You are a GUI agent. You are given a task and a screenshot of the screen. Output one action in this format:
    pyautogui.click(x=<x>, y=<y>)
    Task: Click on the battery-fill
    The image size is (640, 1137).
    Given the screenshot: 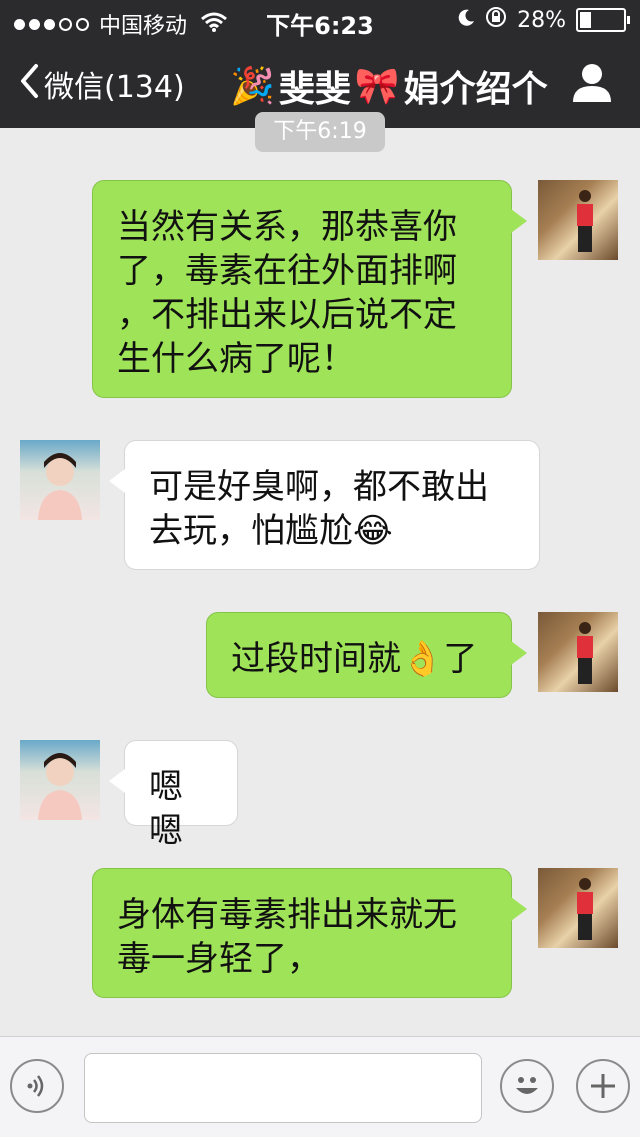 What is the action you would take?
    pyautogui.click(x=585, y=20)
    